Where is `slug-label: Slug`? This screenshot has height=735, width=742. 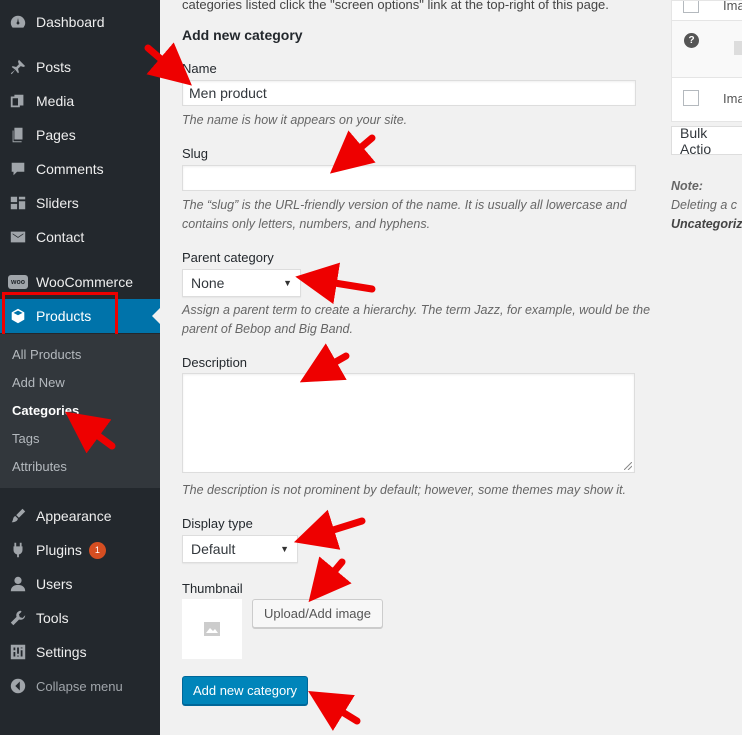 slug-label: Slug is located at coordinates (195, 153).